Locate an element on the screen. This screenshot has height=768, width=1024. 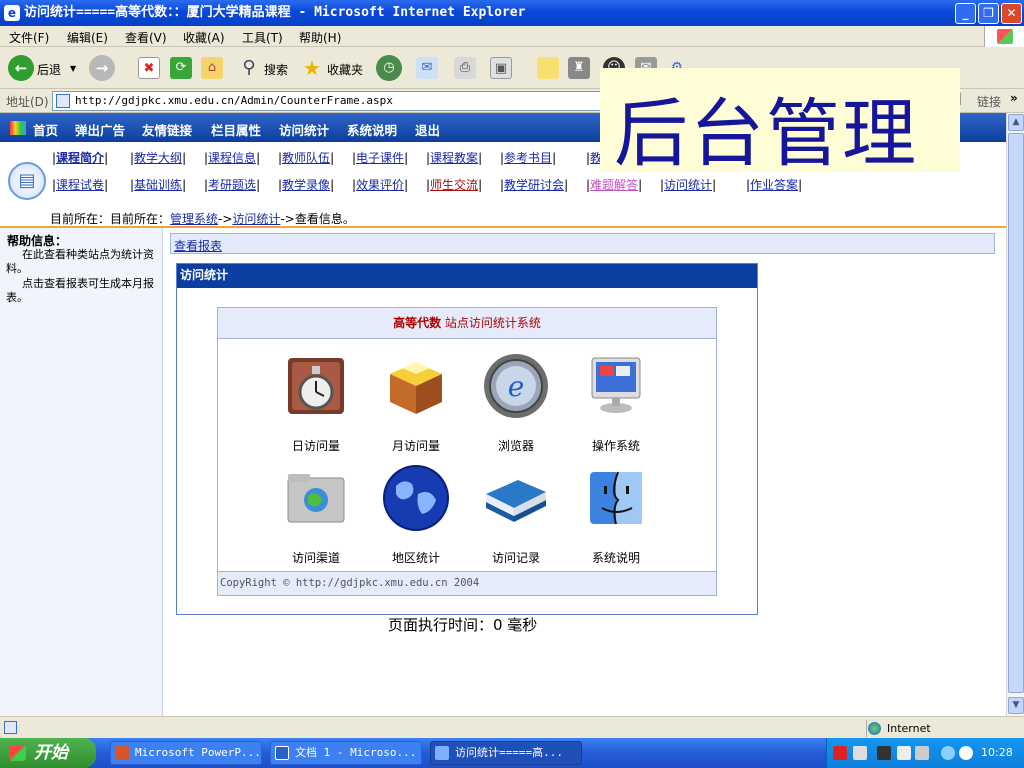
menu-edit: 编辑(E) is located at coordinates (87, 37).